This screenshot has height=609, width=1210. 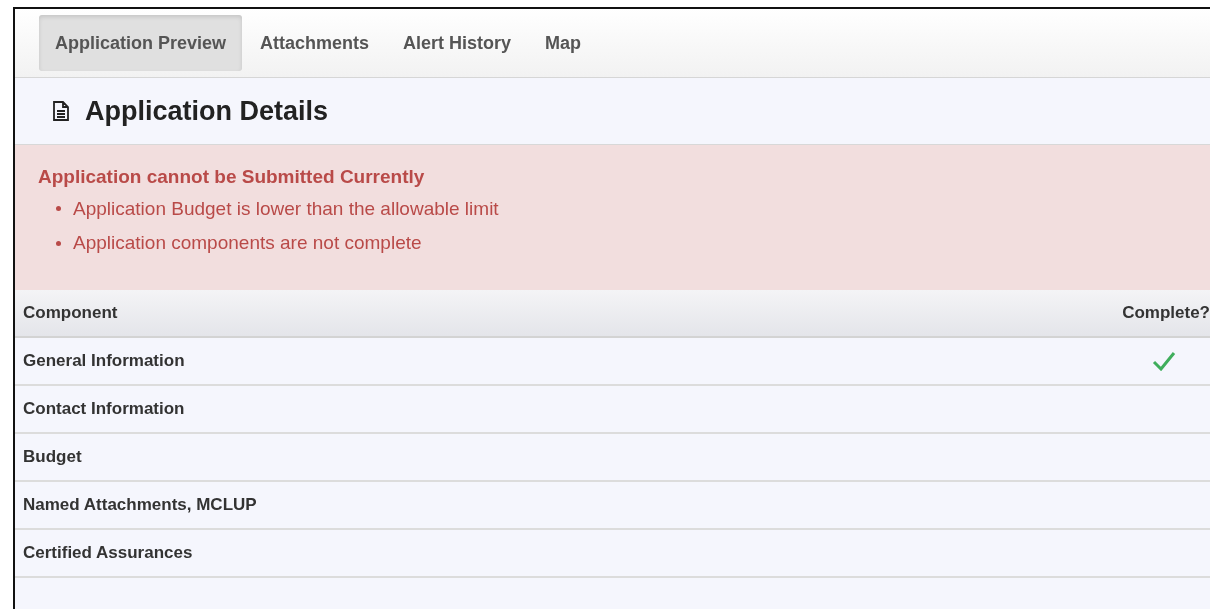 What do you see at coordinates (52, 457) in the screenshot?
I see `table-cell-text: Budget` at bounding box center [52, 457].